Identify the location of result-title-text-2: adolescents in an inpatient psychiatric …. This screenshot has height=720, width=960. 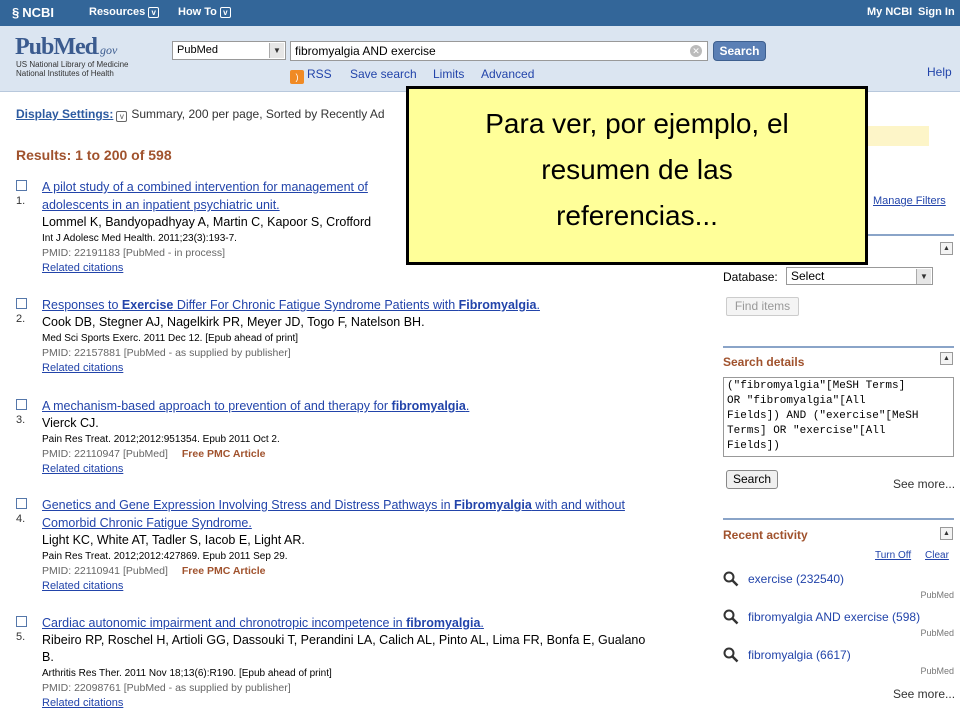
(161, 205).